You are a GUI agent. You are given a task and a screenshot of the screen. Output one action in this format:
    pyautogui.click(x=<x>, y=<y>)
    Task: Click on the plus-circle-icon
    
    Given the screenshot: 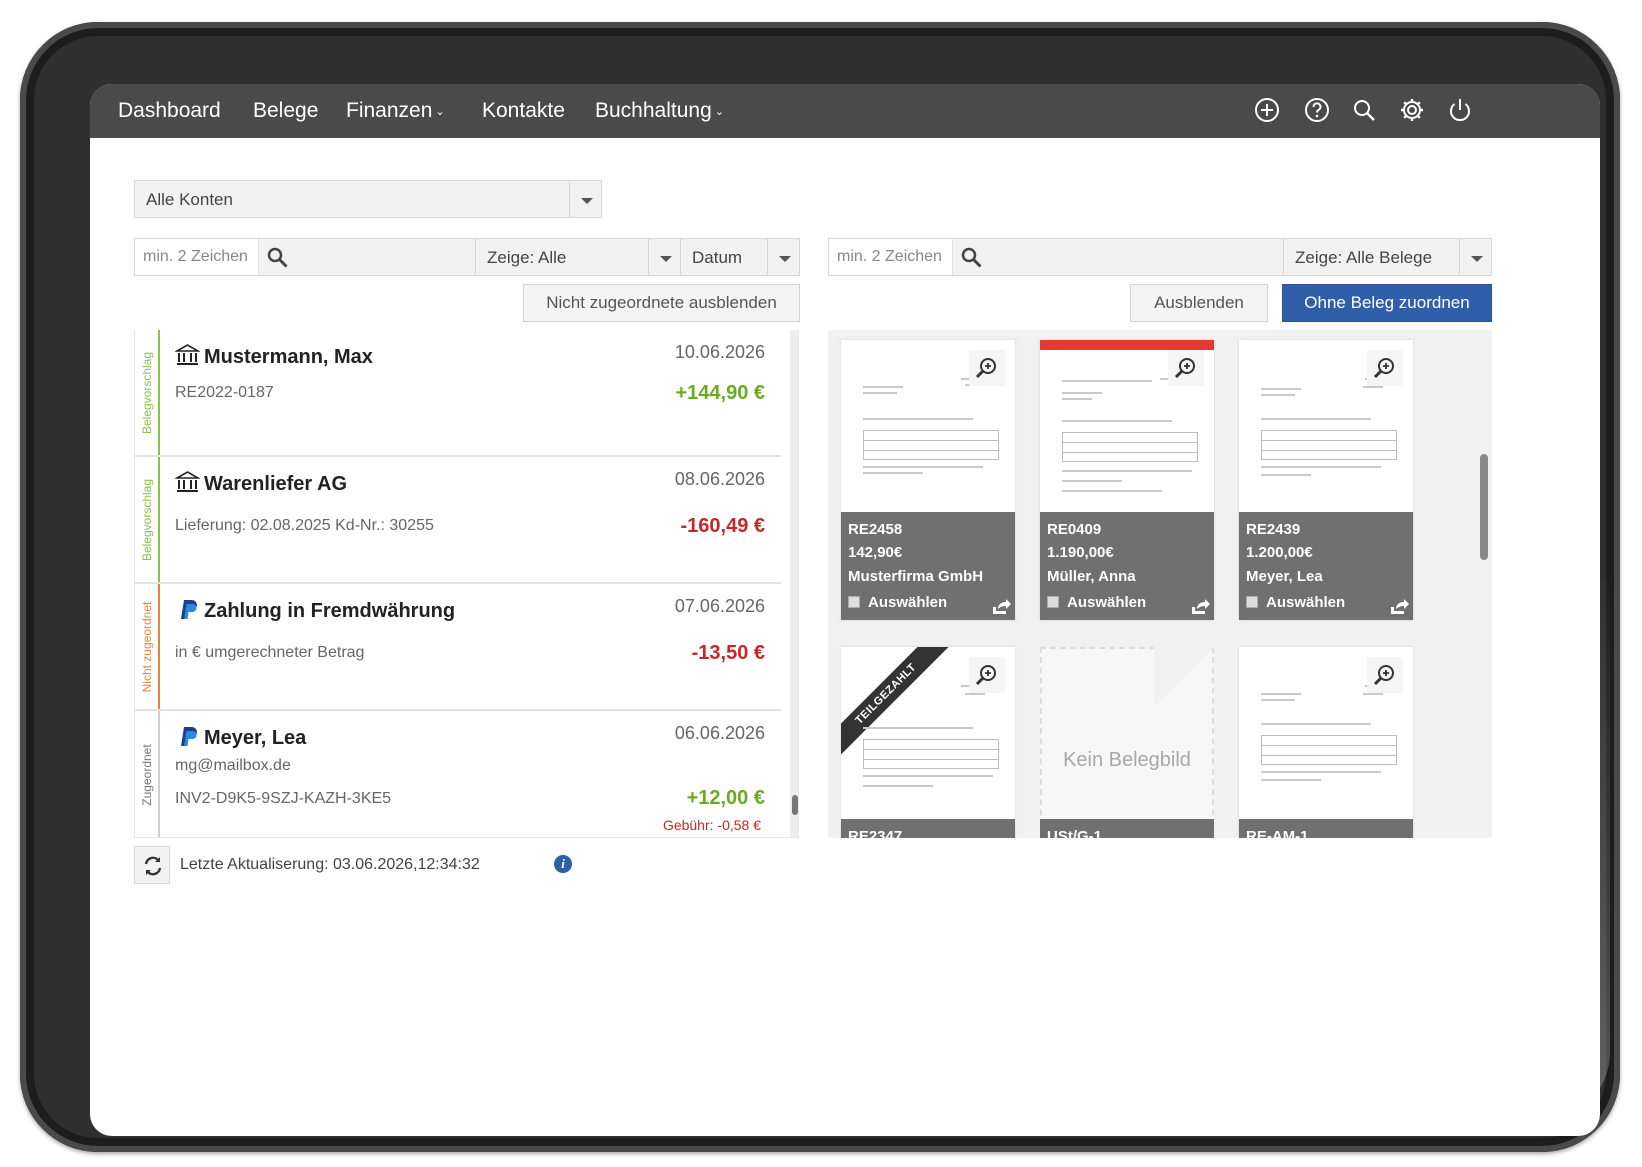 What is the action you would take?
    pyautogui.click(x=1267, y=110)
    